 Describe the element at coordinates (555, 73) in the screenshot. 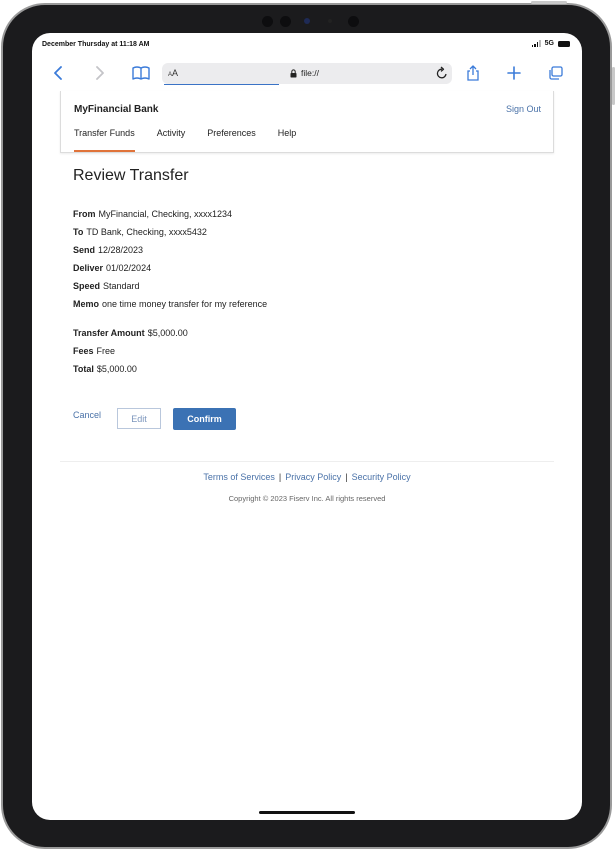

I see `tabs-icon` at that location.